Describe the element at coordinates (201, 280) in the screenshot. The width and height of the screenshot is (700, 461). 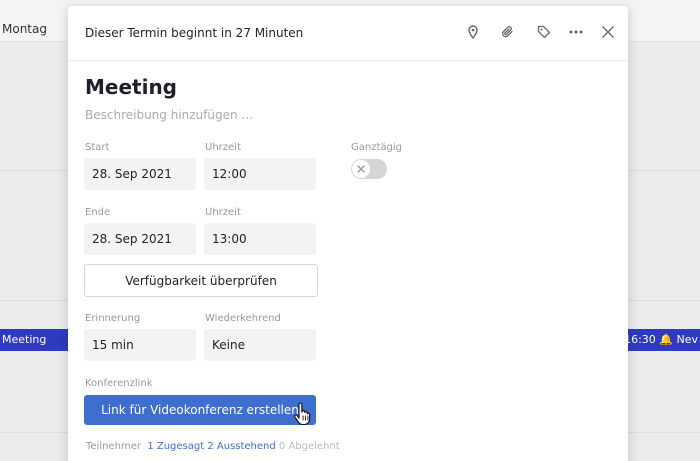
I see `check-availability-button: Verfügbarkeit überprüfen` at that location.